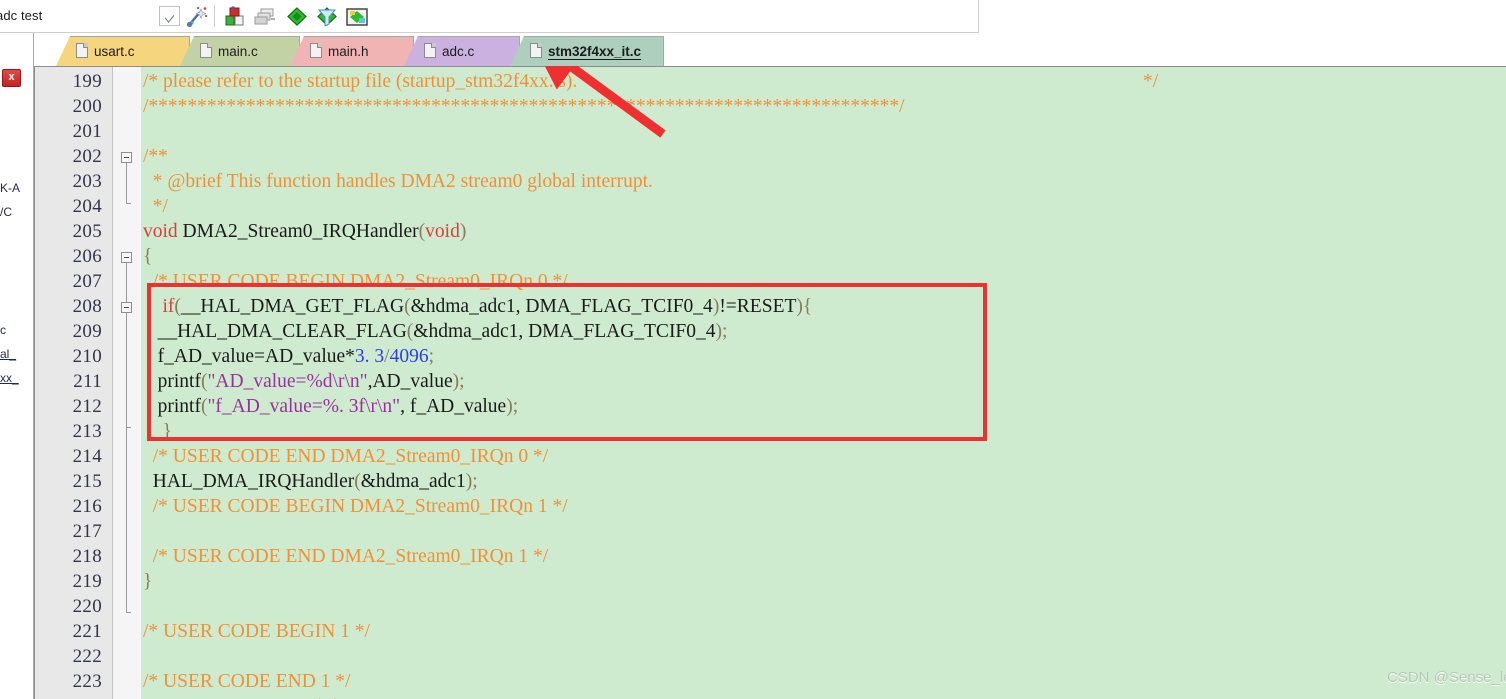  Describe the element at coordinates (8, 354) in the screenshot. I see `project-tree-fragment: al_` at that location.